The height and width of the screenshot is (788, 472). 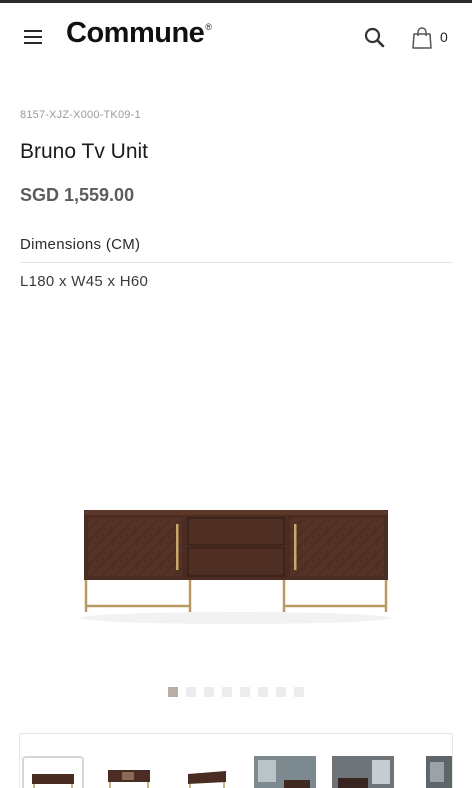 I want to click on product-sku: 8157-XJZ-X000-TK09-1, so click(x=80, y=115).